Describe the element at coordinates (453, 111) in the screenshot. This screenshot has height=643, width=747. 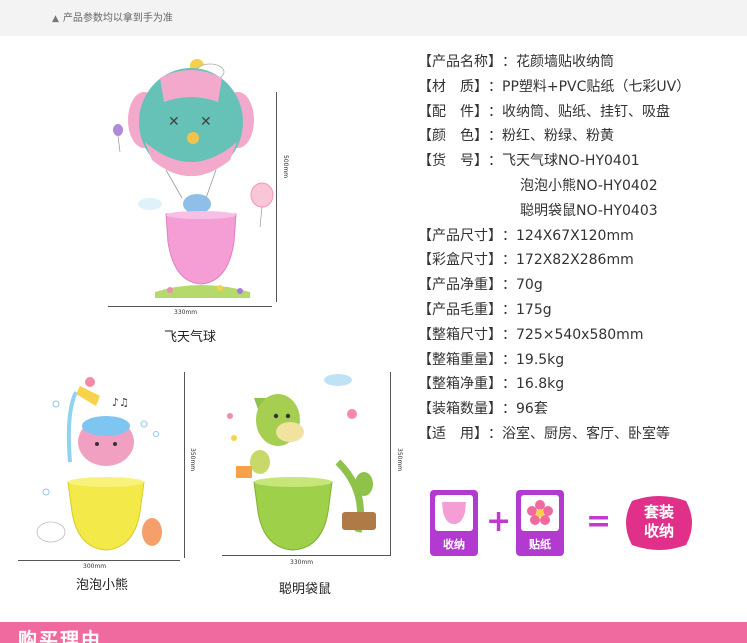
I see `spec-label: 【配 件】` at that location.